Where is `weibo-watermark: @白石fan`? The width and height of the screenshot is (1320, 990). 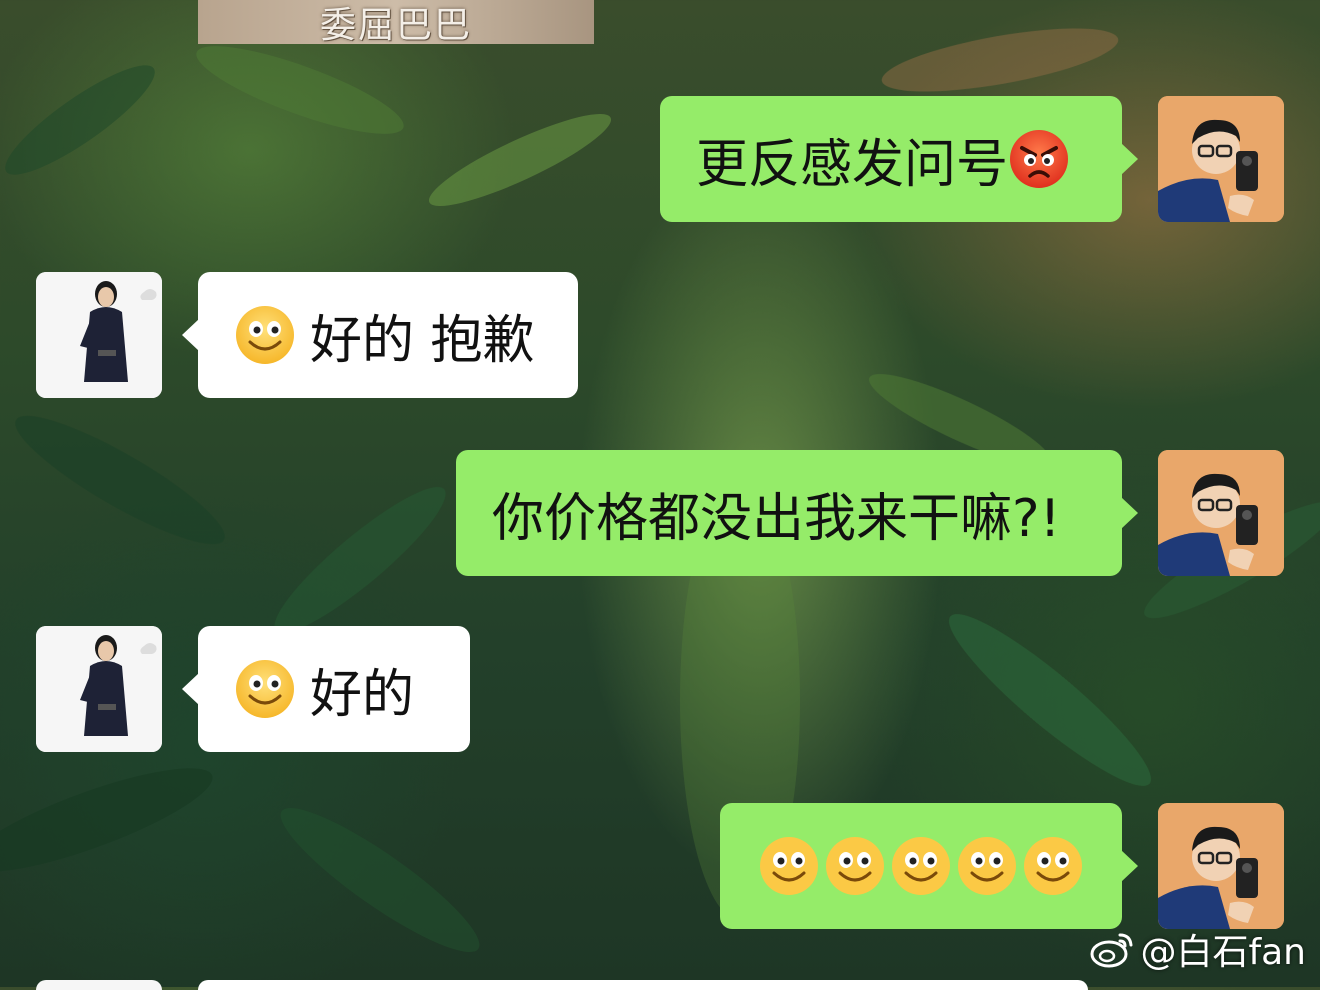 weibo-watermark: @白石fan is located at coordinates (1198, 949).